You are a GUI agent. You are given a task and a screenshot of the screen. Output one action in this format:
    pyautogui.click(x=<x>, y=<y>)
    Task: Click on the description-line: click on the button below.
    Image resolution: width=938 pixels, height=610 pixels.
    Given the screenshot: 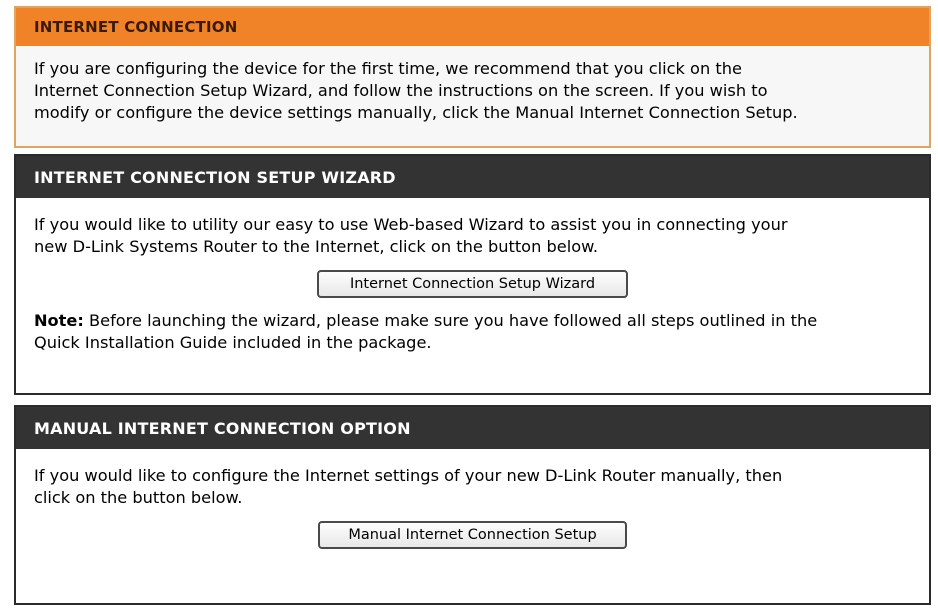 What is the action you would take?
    pyautogui.click(x=138, y=497)
    